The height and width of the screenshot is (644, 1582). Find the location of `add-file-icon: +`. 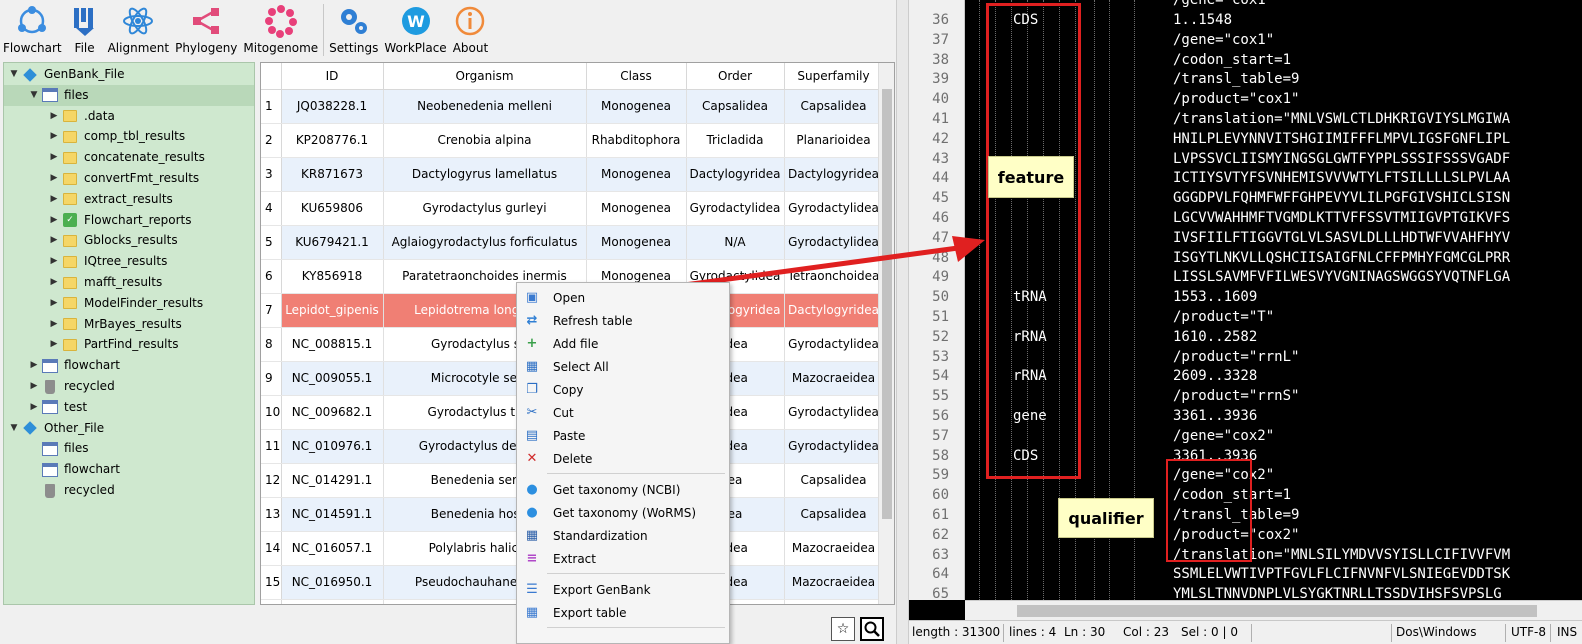

add-file-icon: + is located at coordinates (532, 343).